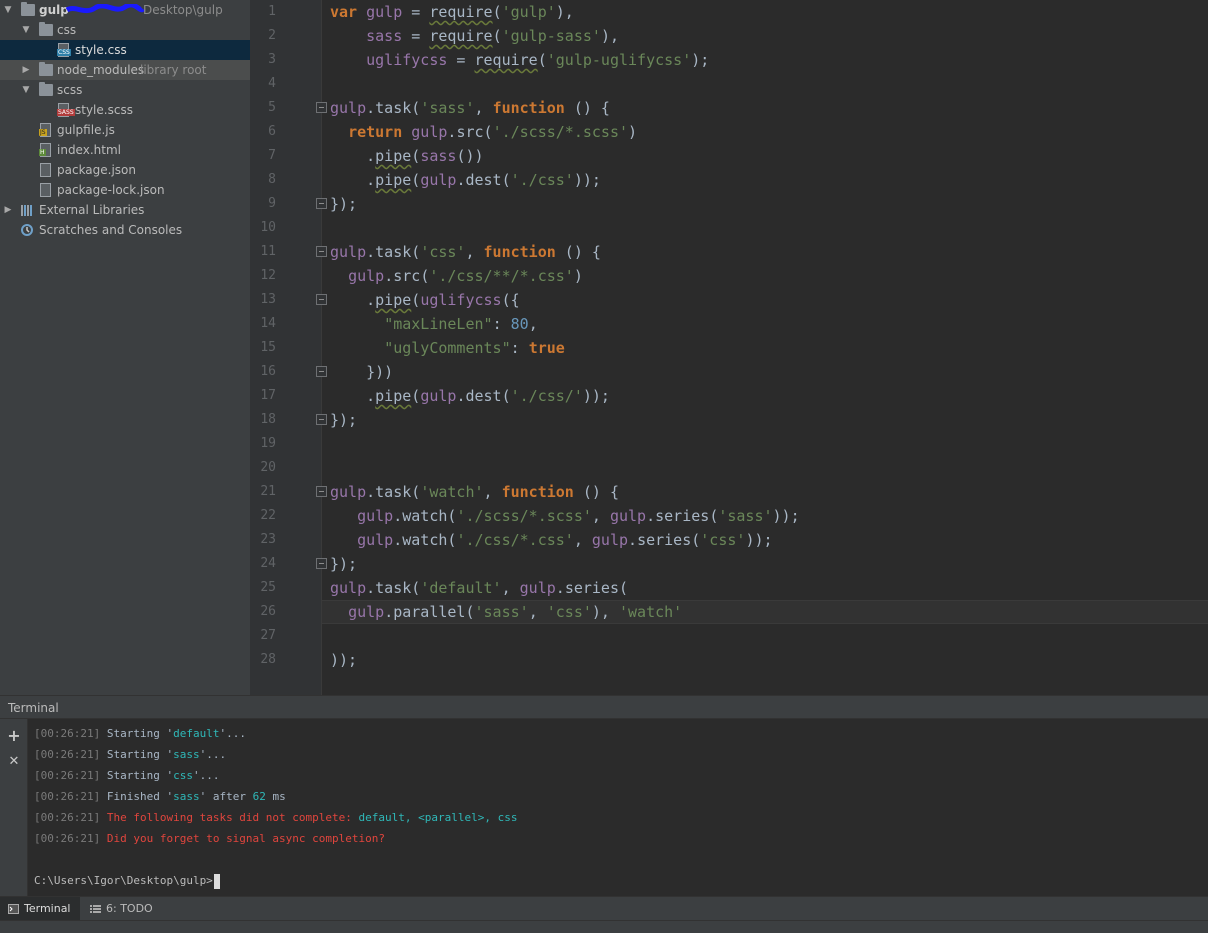 Image resolution: width=1208 pixels, height=933 pixels. What do you see at coordinates (125, 130) in the screenshot?
I see `tree-item-gulpfile: JS gulpfile.js` at bounding box center [125, 130].